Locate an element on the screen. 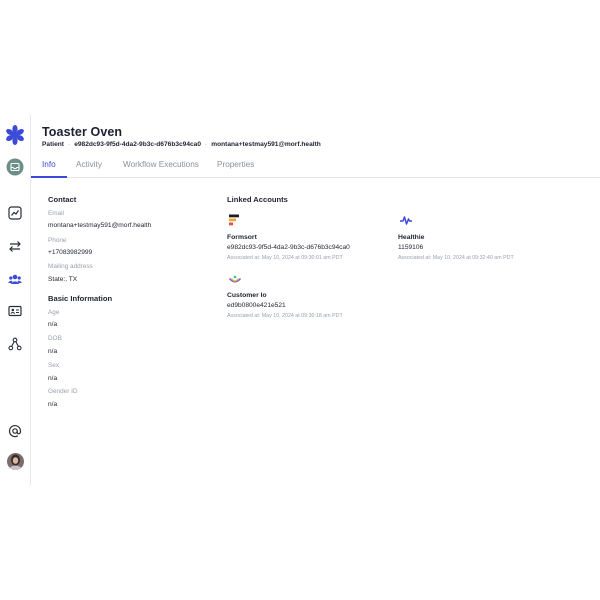 This screenshot has width=600, height=600. account-id: 1159106 is located at coordinates (411, 247).